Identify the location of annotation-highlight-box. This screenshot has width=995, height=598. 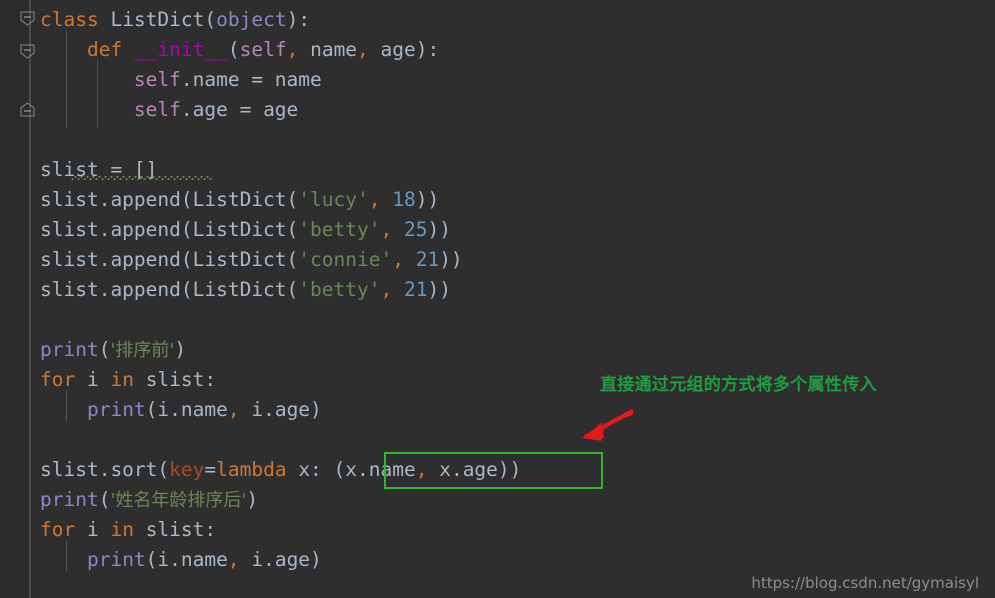
(493, 470).